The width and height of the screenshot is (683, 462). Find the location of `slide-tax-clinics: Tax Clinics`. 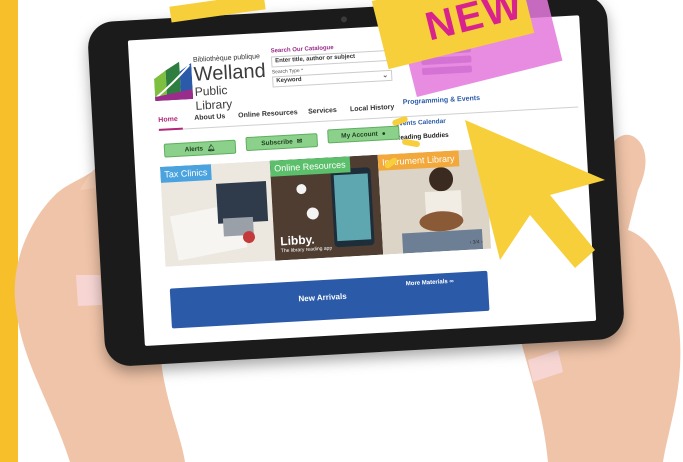

slide-tax-clinics: Tax Clinics is located at coordinates (217, 213).